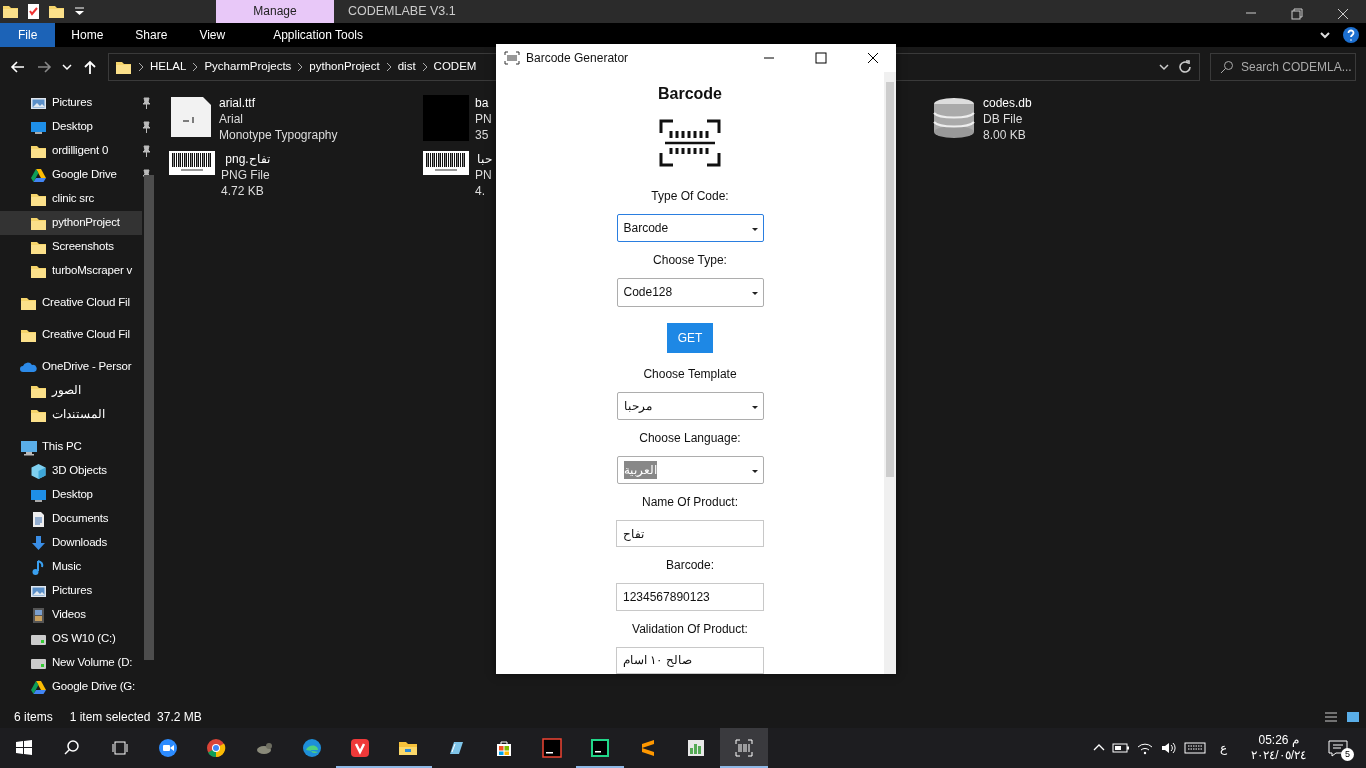 The image size is (1366, 768). Describe the element at coordinates (1353, 717) in the screenshot. I see `large-icons-view-icon` at that location.